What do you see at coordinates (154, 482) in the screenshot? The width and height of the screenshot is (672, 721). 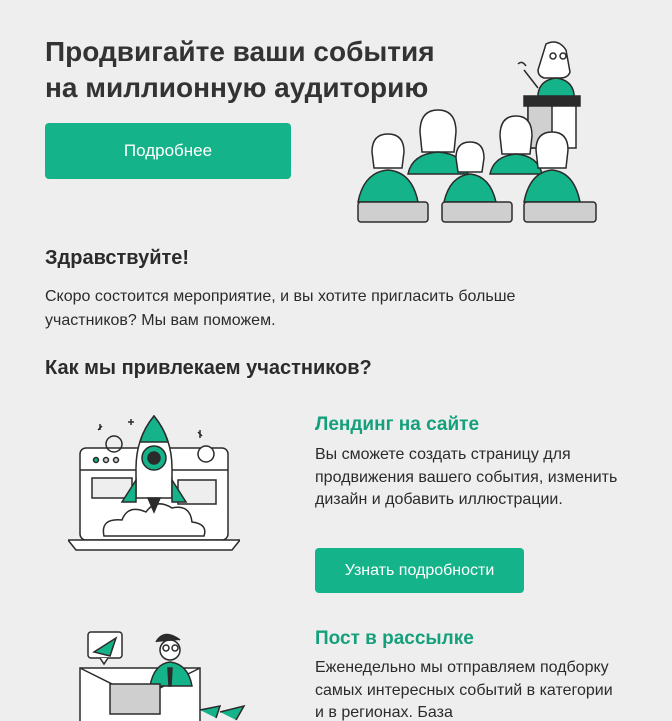 I see `rocket-laptop-illustration` at bounding box center [154, 482].